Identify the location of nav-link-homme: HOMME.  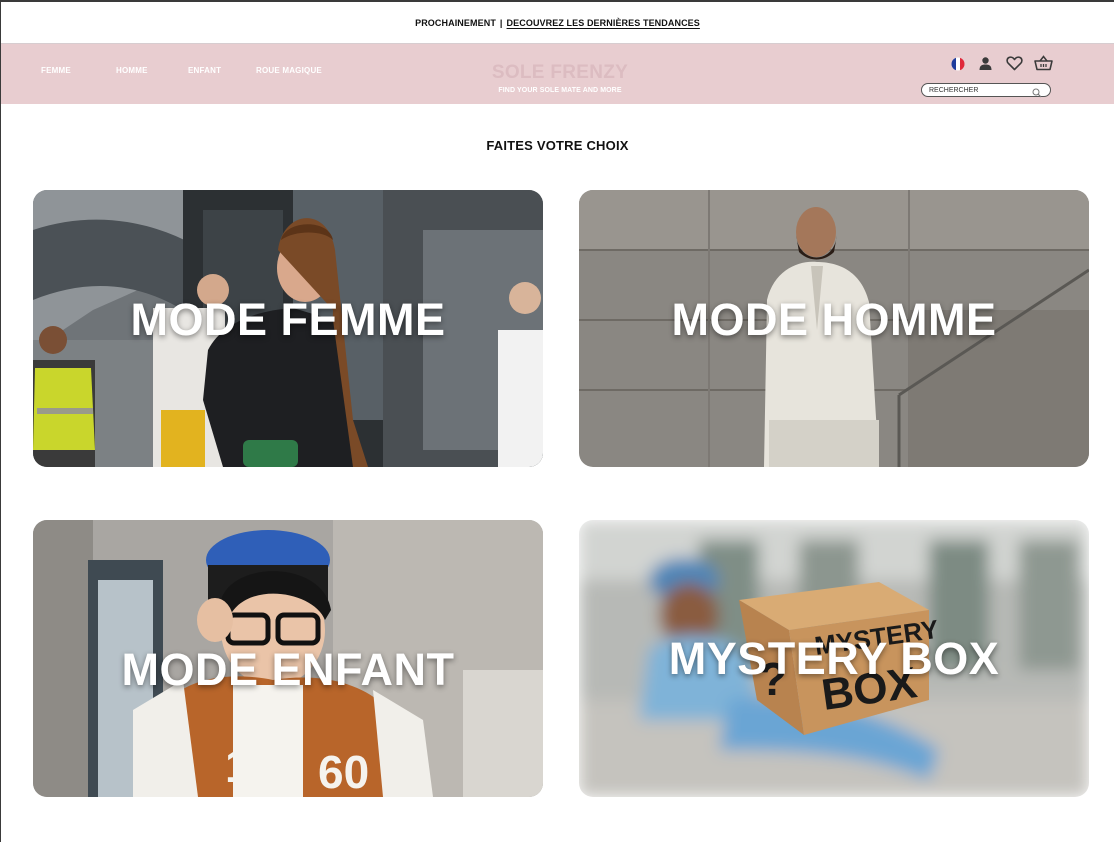
(132, 70).